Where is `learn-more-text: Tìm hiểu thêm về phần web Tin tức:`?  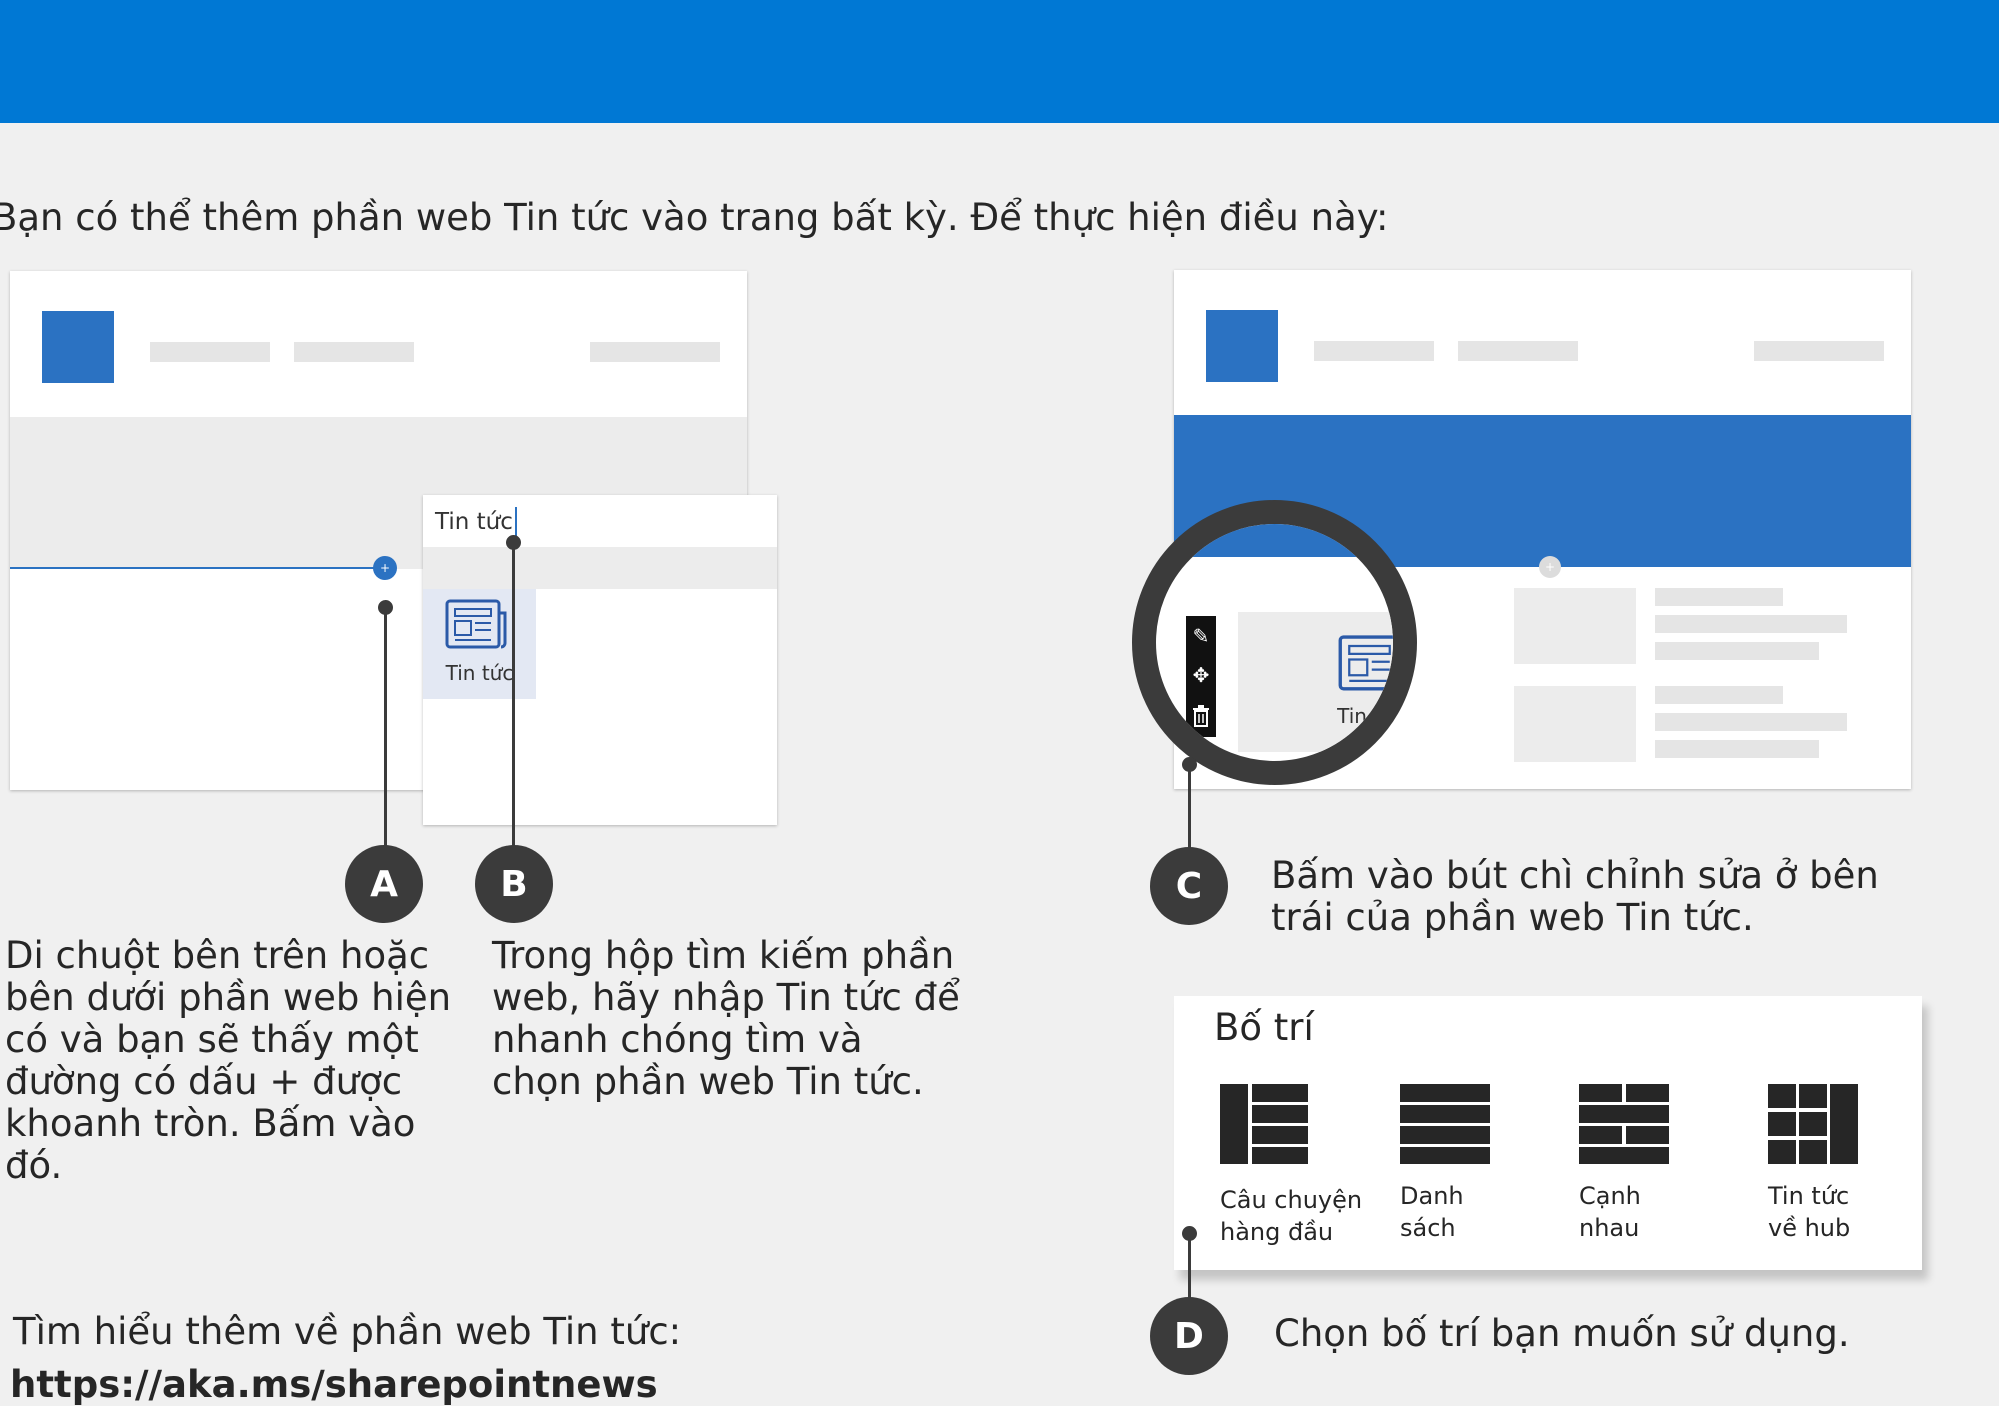
learn-more-text: Tìm hiểu thêm về phần web Tin tức: is located at coordinates (347, 1331).